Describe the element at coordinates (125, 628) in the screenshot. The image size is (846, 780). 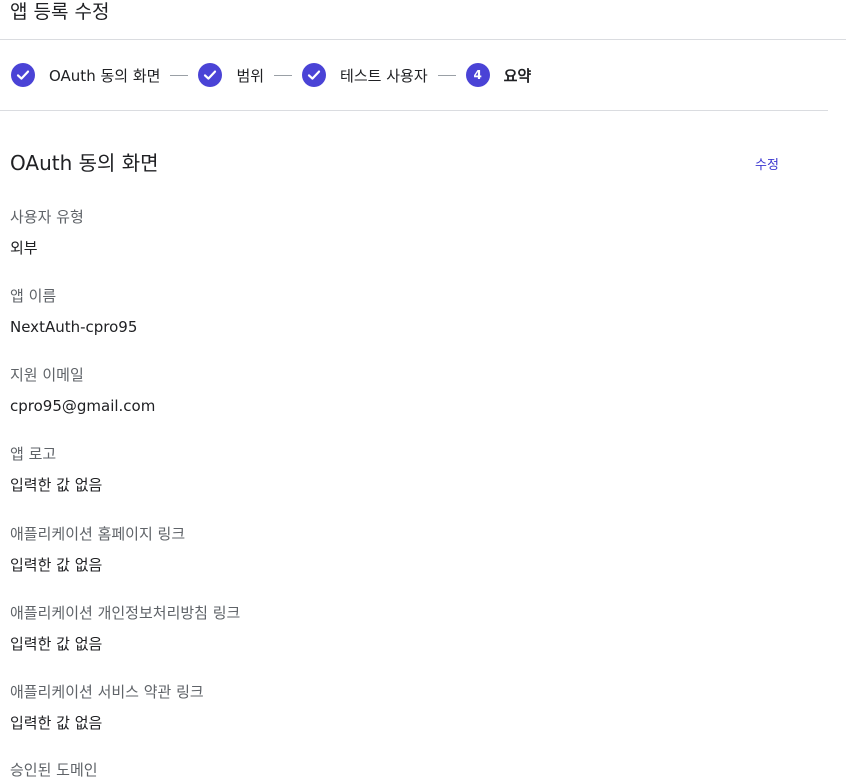
I see `field-privacy-policy-link: 애플리케이션 개인정보처리방침 링크 입력한 값 없음` at that location.